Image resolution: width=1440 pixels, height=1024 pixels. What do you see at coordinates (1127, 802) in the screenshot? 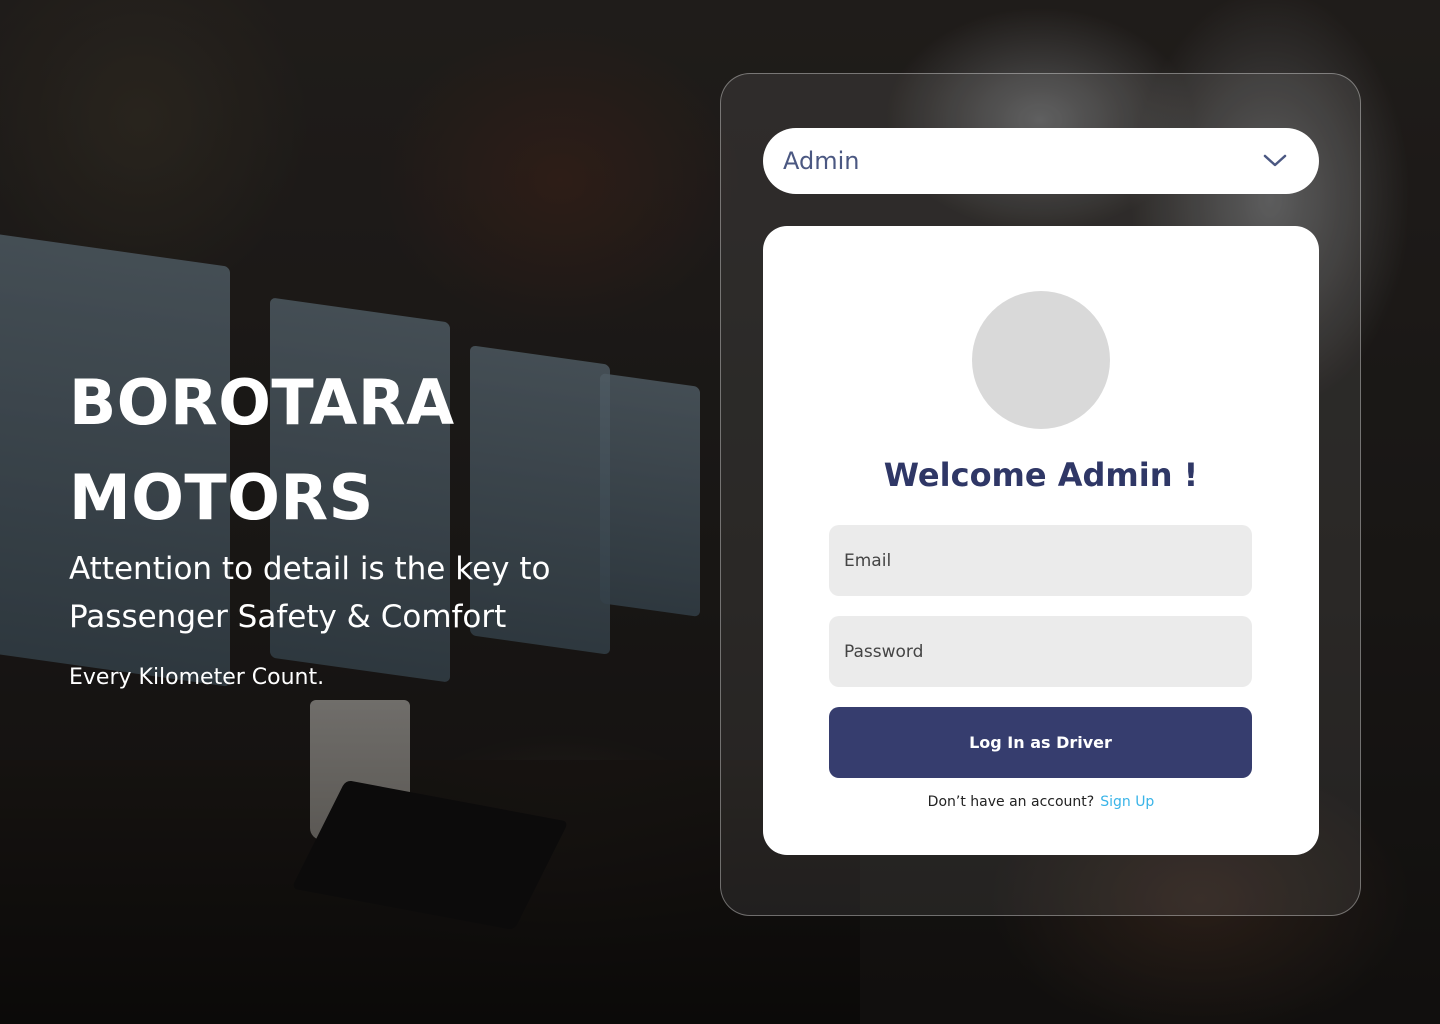
I see `signup-link: Sign Up` at bounding box center [1127, 802].